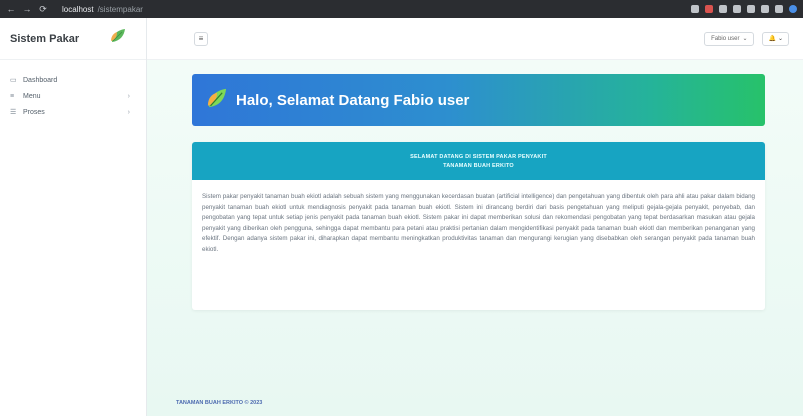 This screenshot has height=416, width=803. Describe the element at coordinates (478, 100) in the screenshot. I see `welcome-banner: Halo, Selamat Datang Fabio user` at that location.